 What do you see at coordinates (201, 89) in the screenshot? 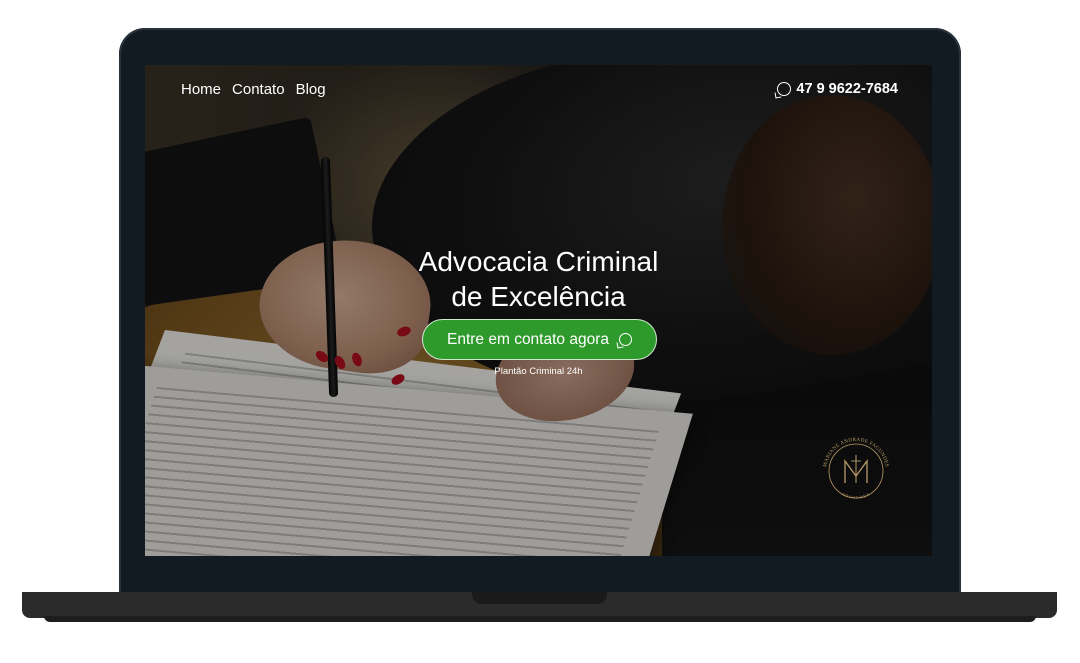
I see `nav-home: Home` at bounding box center [201, 89].